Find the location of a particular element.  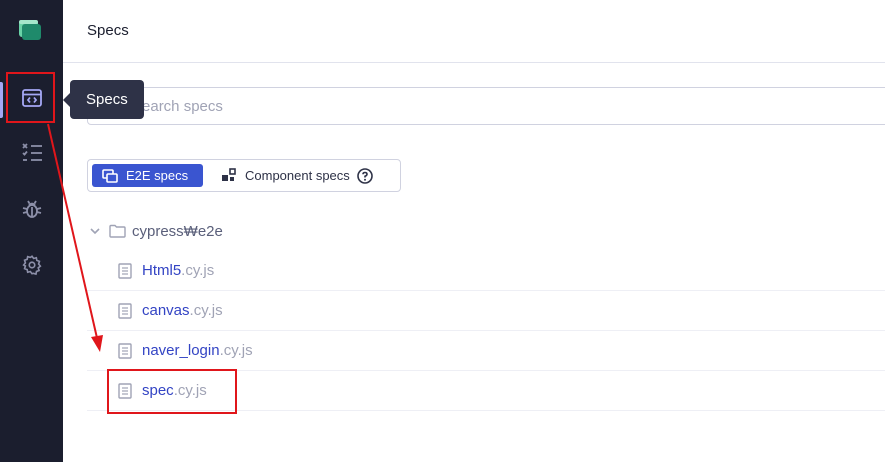

specs-icon is located at coordinates (32, 100).